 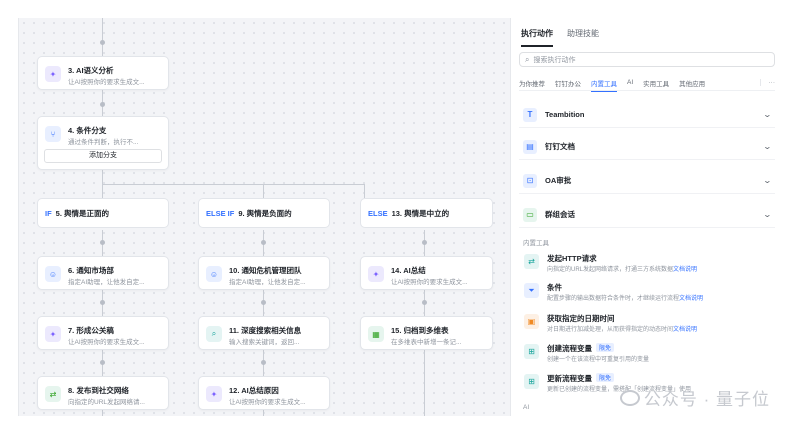 I want to click on tool-http-request: ⇄ 发起HTTP请求 向指定的URL发起网络请求，打通三方系统数据文档说明, so click(x=647, y=263).